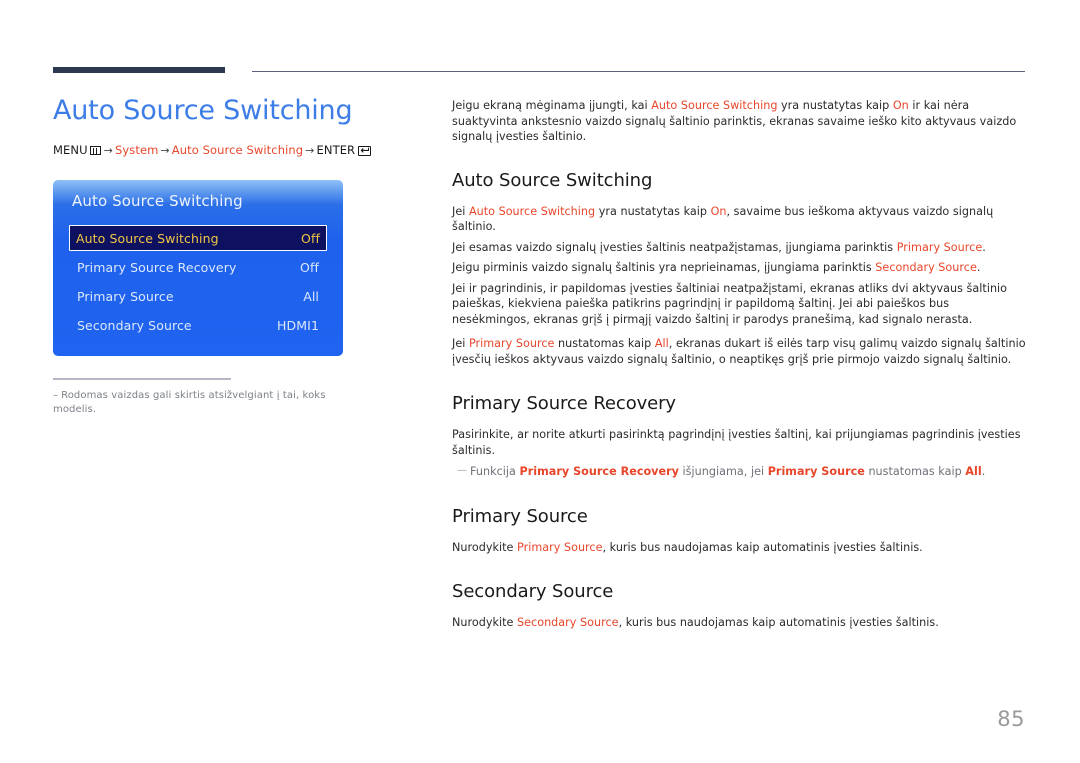 The width and height of the screenshot is (1080, 763). I want to click on osd-row-primary-source-recovery: Primary Source Recovery Off, so click(198, 267).